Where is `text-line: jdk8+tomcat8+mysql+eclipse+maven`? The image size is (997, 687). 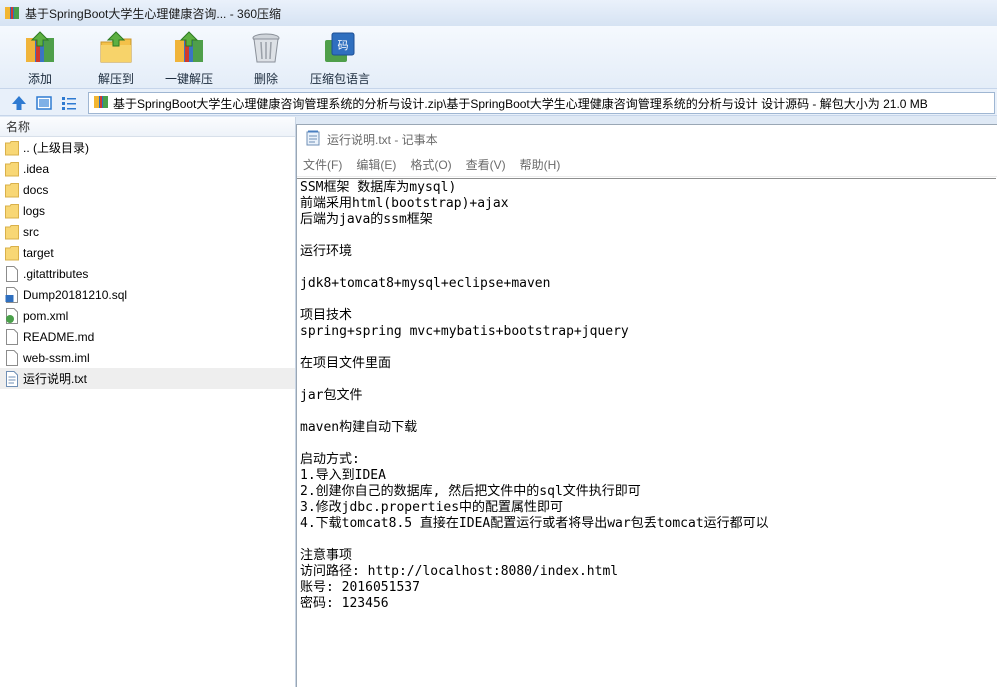
text-line: jdk8+tomcat8+mysql+eclipse+maven is located at coordinates (425, 283).